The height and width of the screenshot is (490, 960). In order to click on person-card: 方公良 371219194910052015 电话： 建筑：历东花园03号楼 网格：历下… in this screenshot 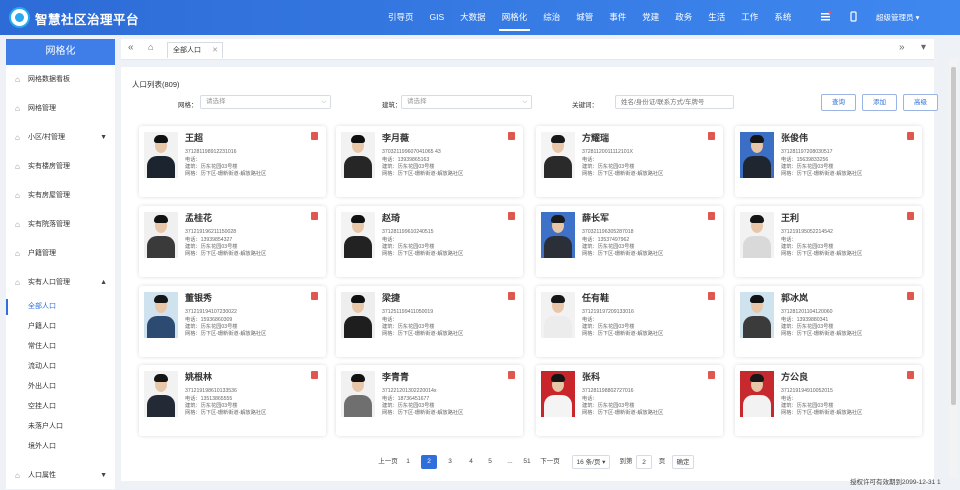, I will do `click(828, 400)`.